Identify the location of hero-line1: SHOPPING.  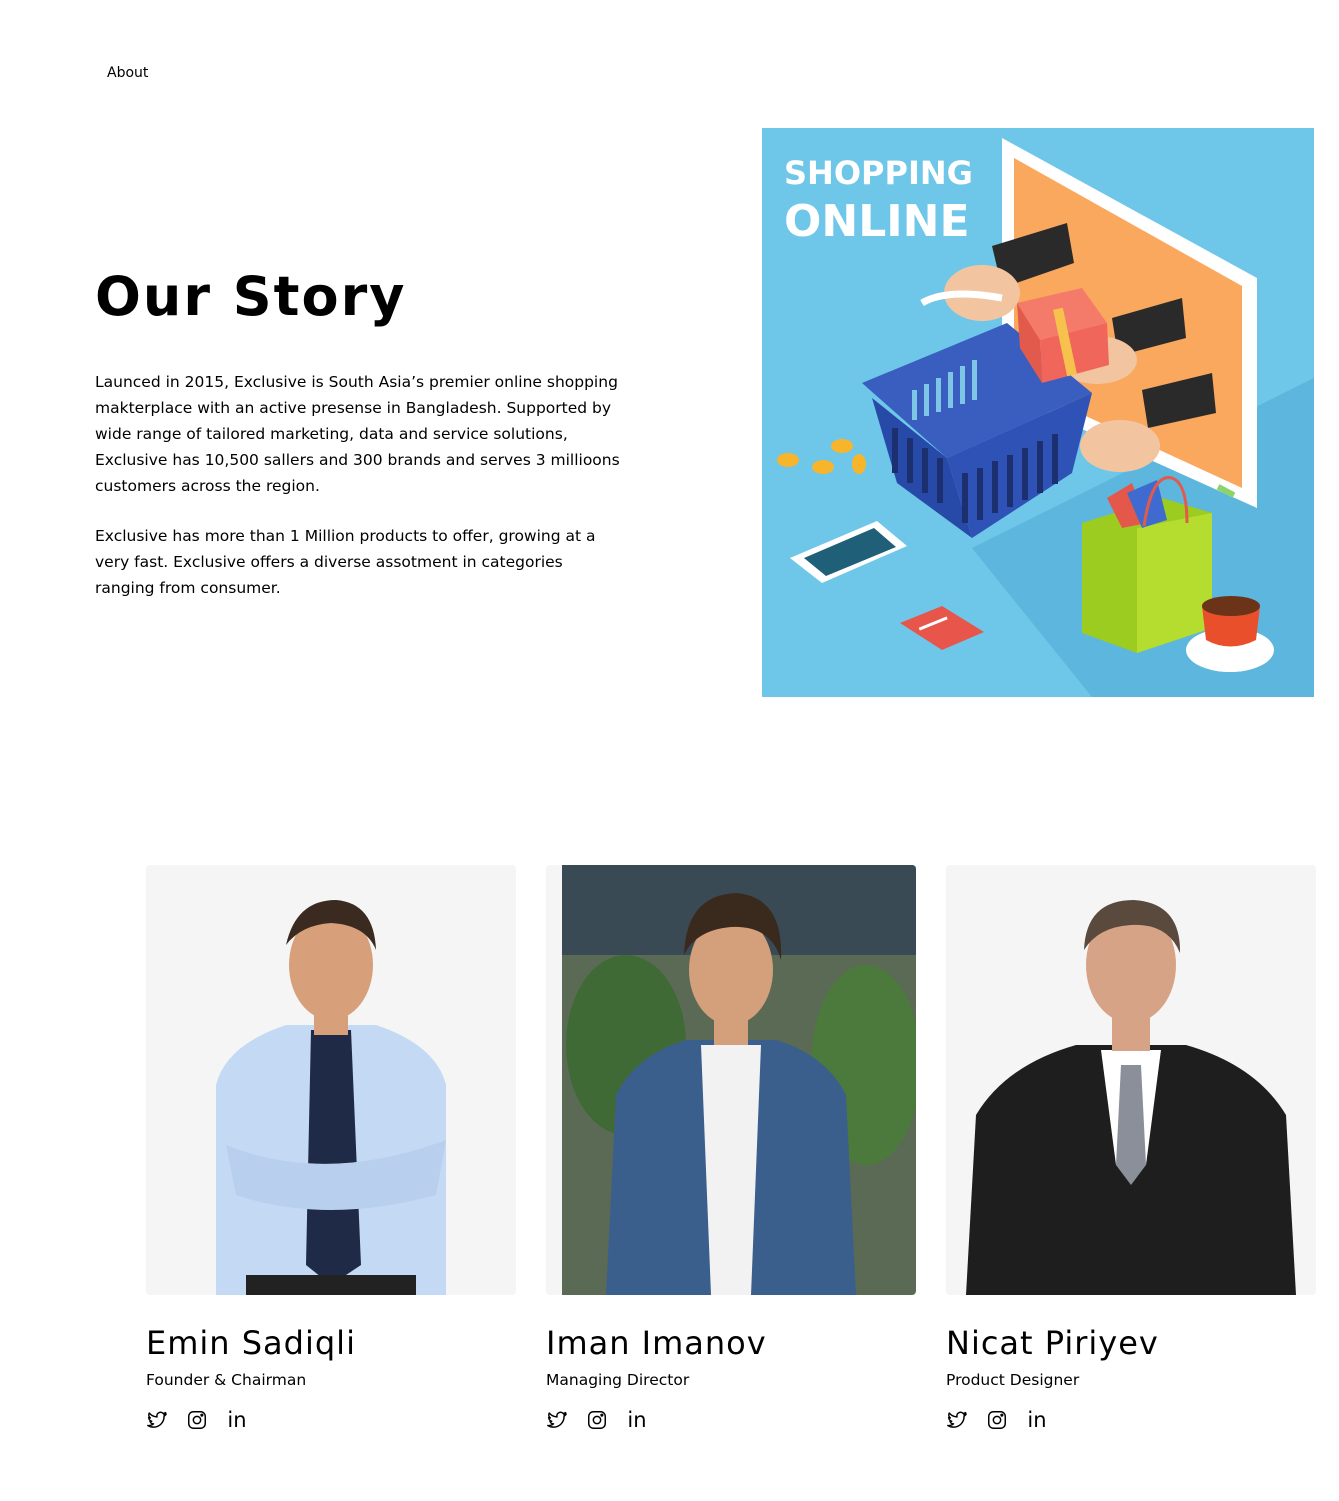
(878, 173).